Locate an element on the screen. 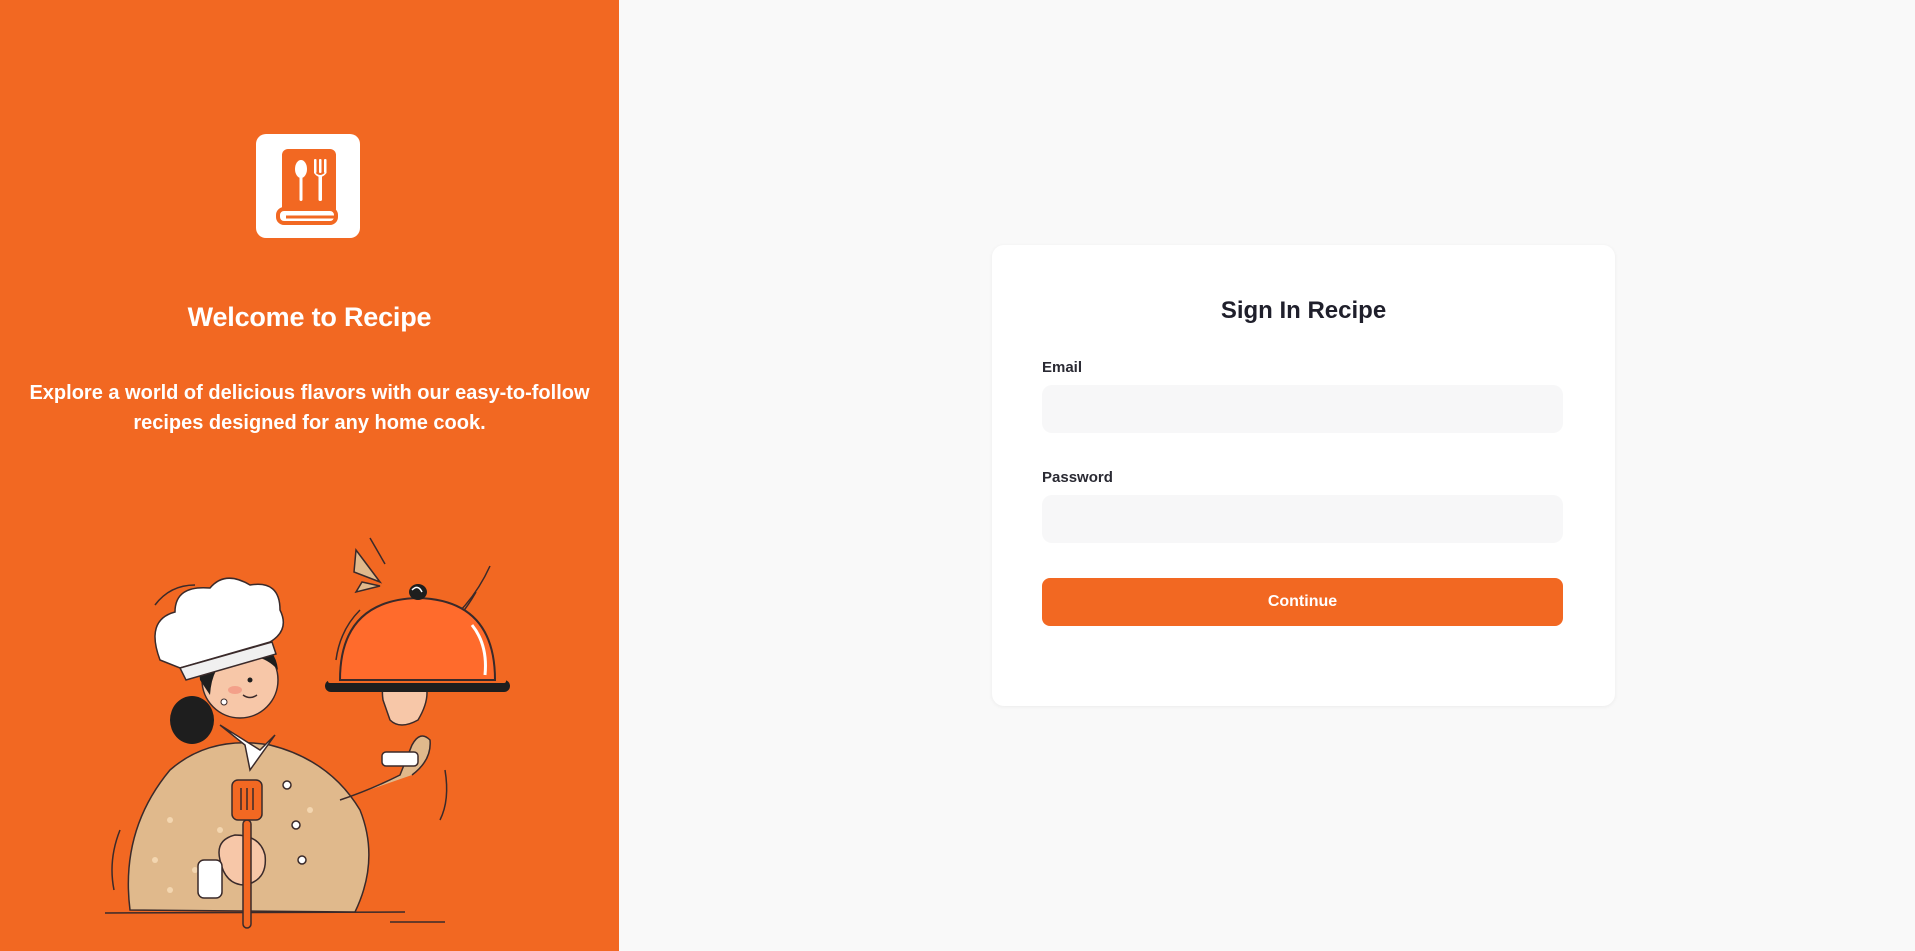 Image resolution: width=1915 pixels, height=951 pixels. password-field is located at coordinates (1302, 519).